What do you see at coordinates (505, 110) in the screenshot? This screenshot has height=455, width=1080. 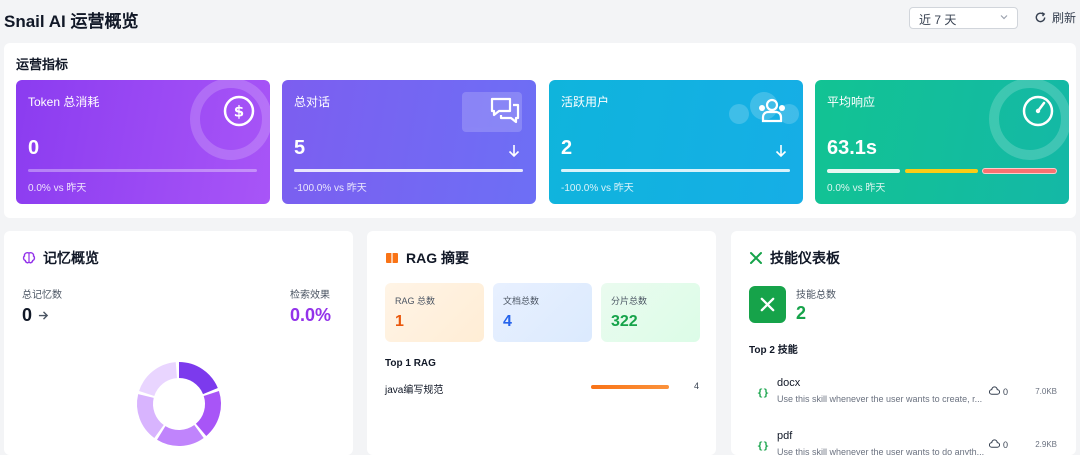 I see `chat-icon` at bounding box center [505, 110].